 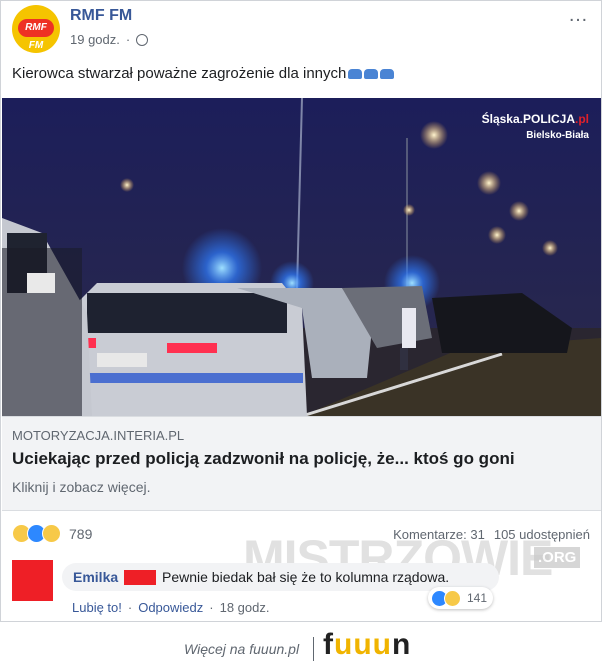 I want to click on link-subline: Kliknij i zobacz więcej., so click(x=81, y=487).